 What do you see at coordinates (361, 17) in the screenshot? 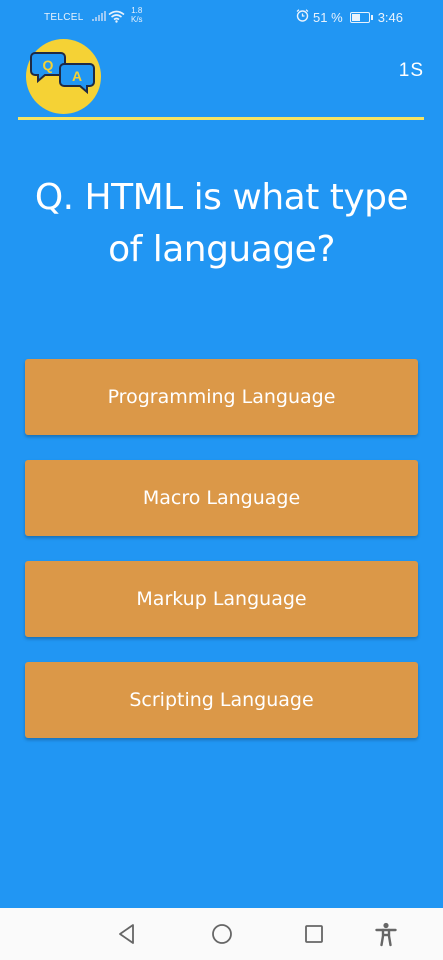
I see `battery-icon` at bounding box center [361, 17].